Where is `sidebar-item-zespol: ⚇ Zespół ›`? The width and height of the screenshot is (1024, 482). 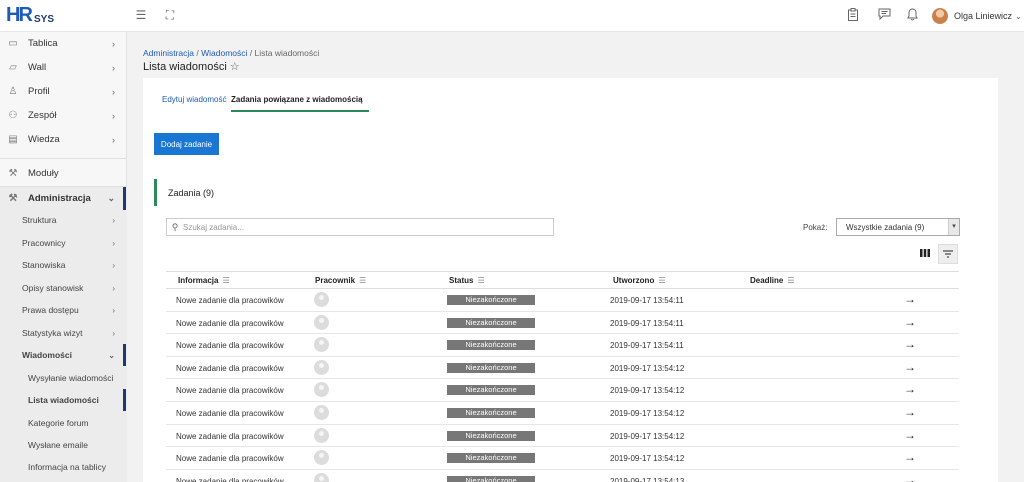 sidebar-item-zespol: ⚇ Zespół › is located at coordinates (63, 115).